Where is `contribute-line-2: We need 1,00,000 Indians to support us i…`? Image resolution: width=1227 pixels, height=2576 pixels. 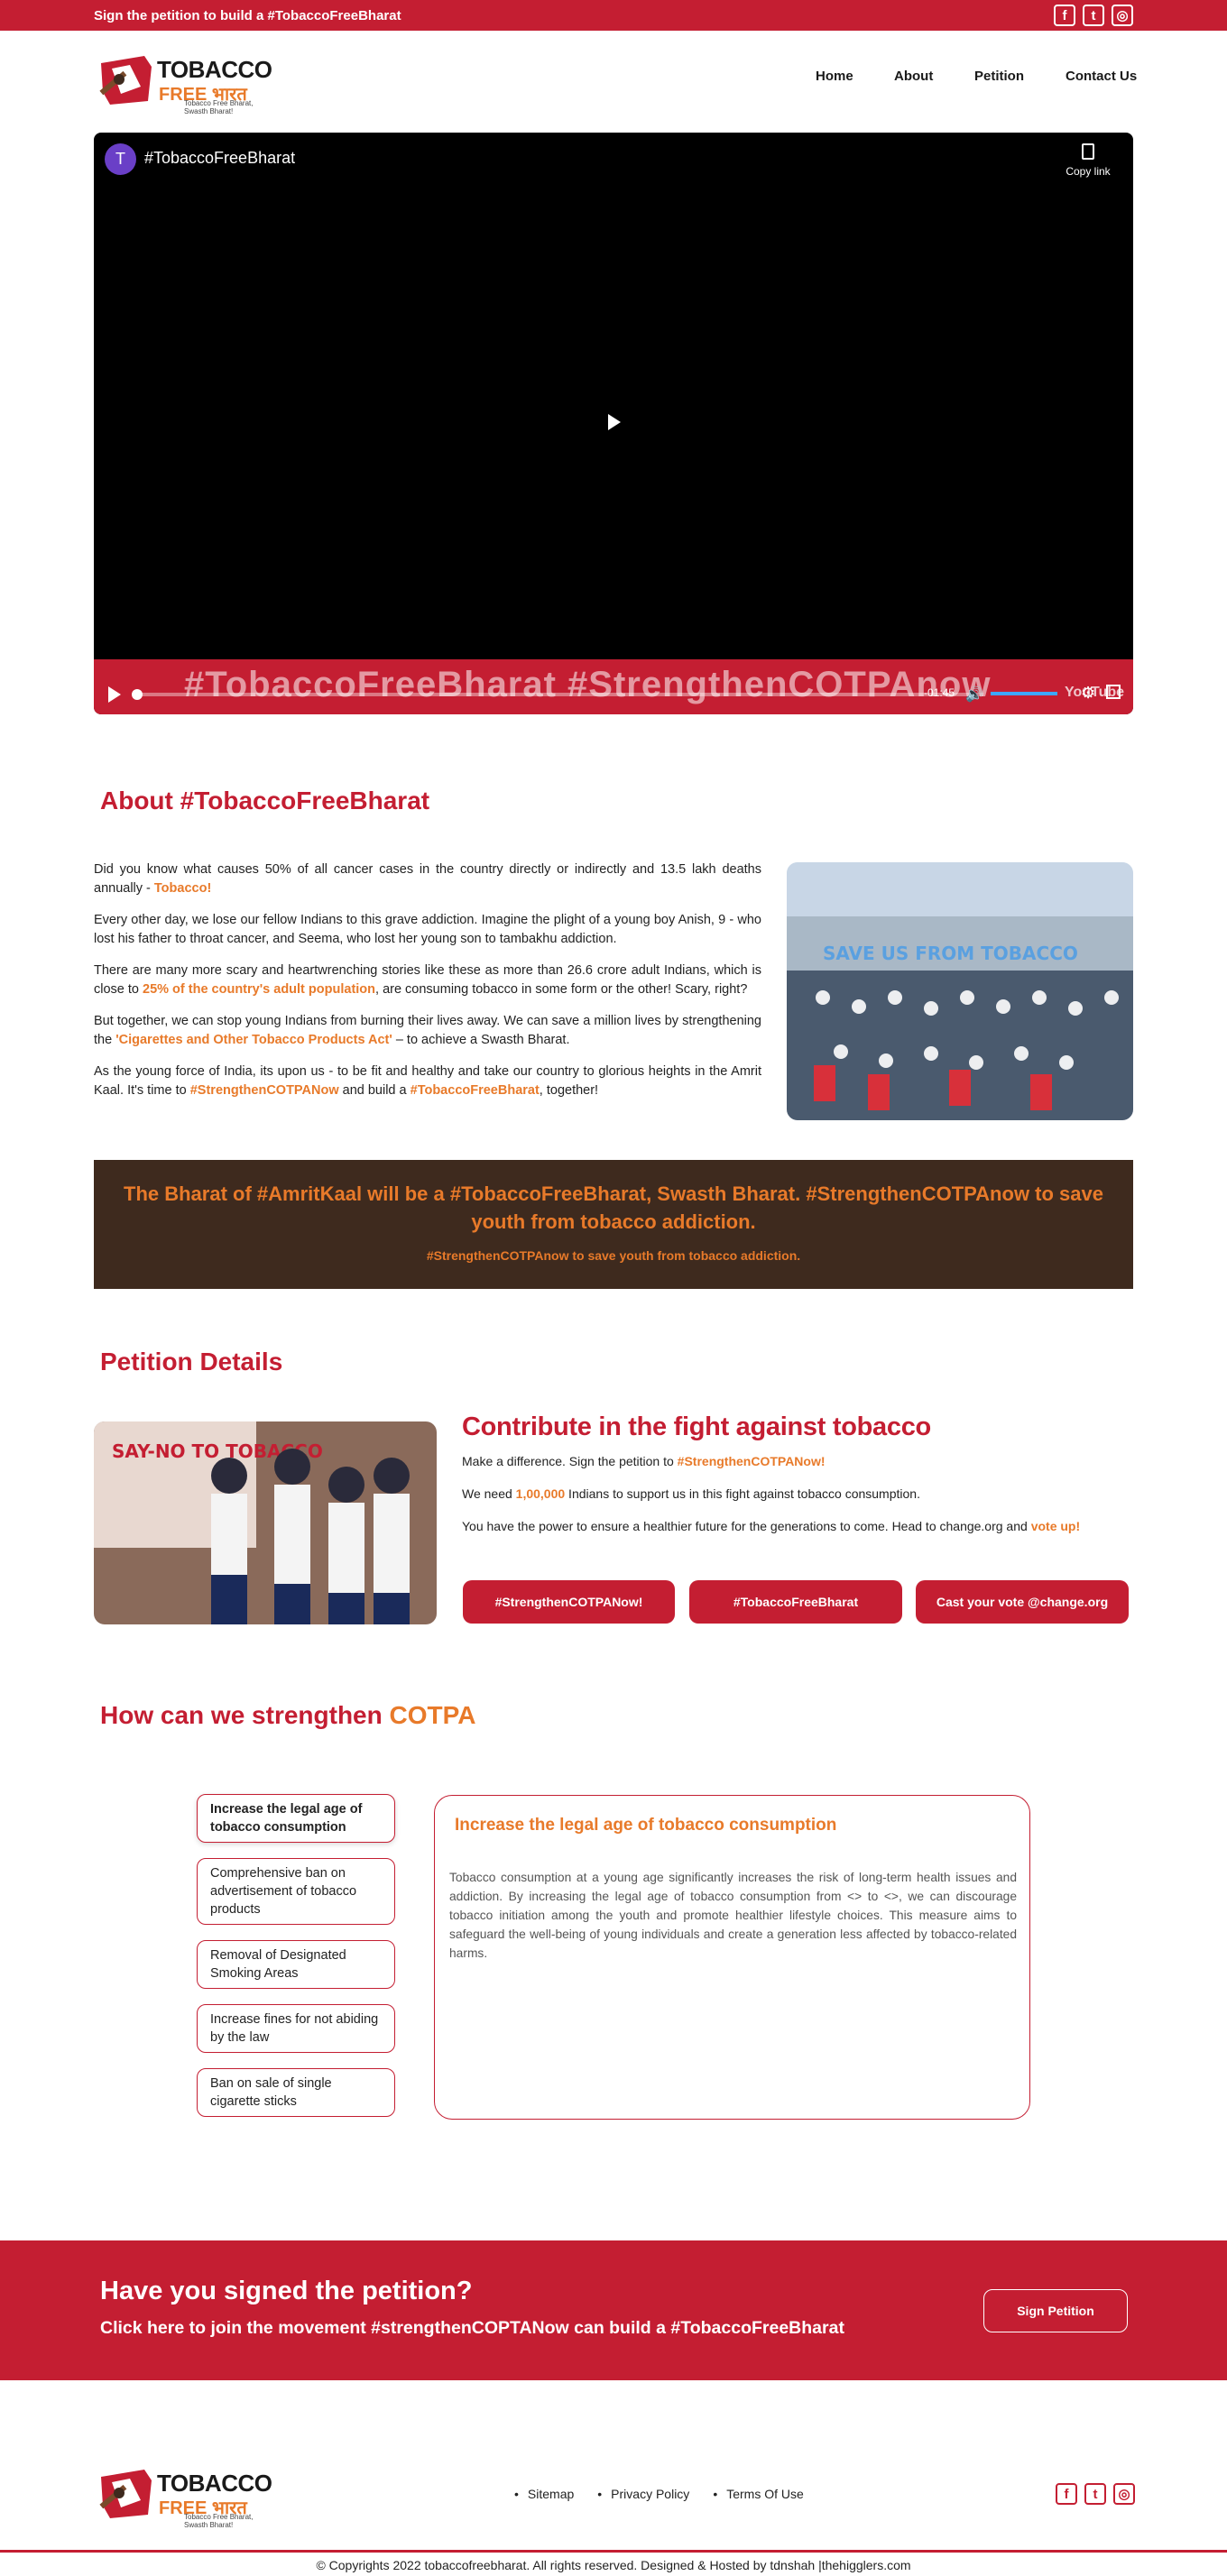 contribute-line-2: We need 1,00,000 Indians to support us i… is located at coordinates (691, 1494).